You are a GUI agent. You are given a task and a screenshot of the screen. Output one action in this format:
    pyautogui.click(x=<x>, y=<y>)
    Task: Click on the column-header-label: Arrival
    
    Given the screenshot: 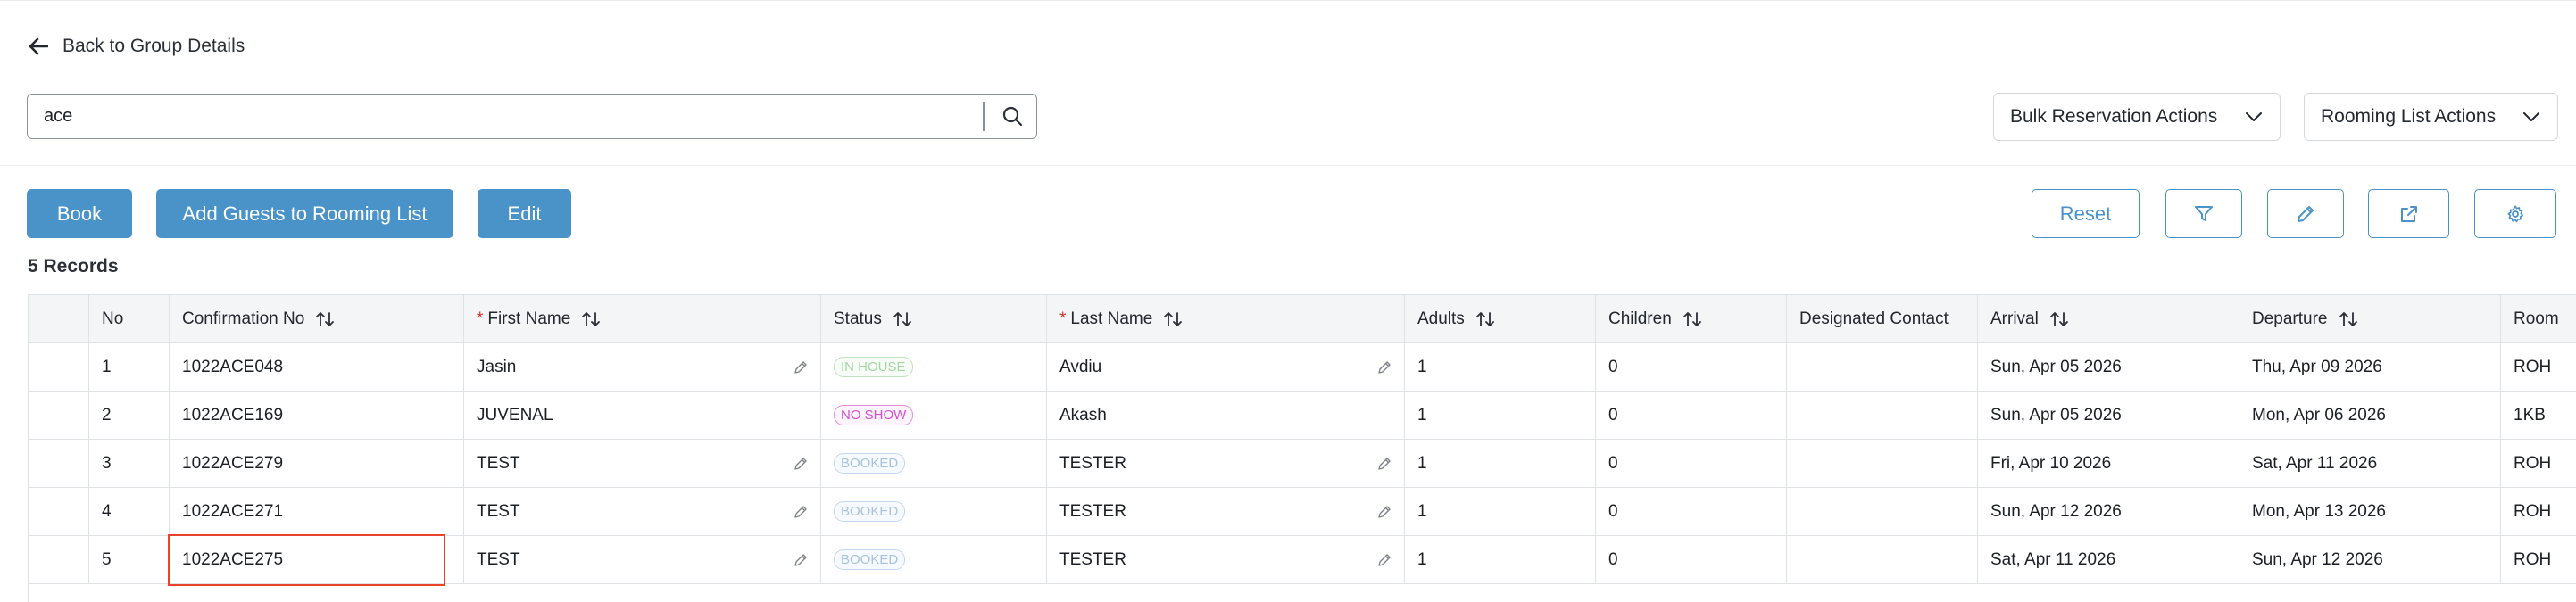 What is the action you would take?
    pyautogui.click(x=2015, y=318)
    